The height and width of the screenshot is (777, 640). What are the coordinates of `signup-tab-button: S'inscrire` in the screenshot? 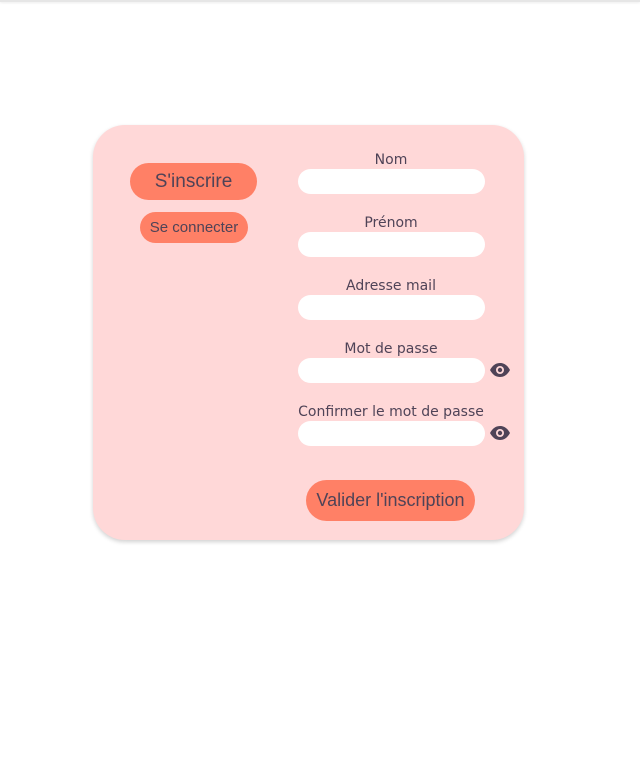 It's located at (193, 181).